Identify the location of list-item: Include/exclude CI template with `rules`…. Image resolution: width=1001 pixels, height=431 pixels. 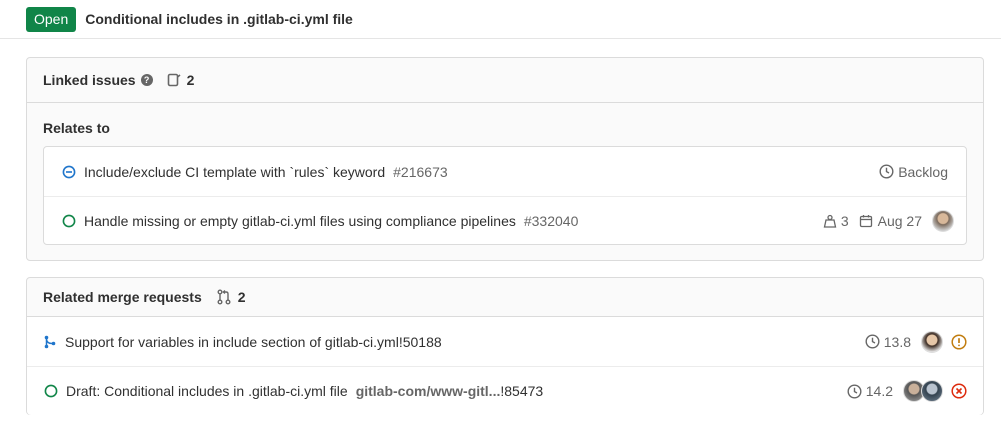
(505, 171).